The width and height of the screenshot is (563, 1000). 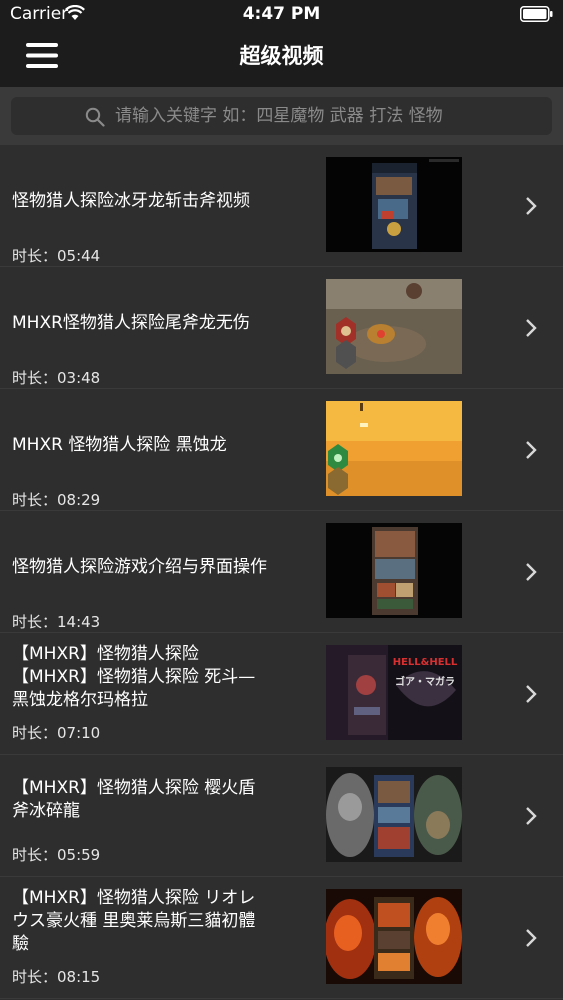 What do you see at coordinates (536, 14) in the screenshot?
I see `battery-icon` at bounding box center [536, 14].